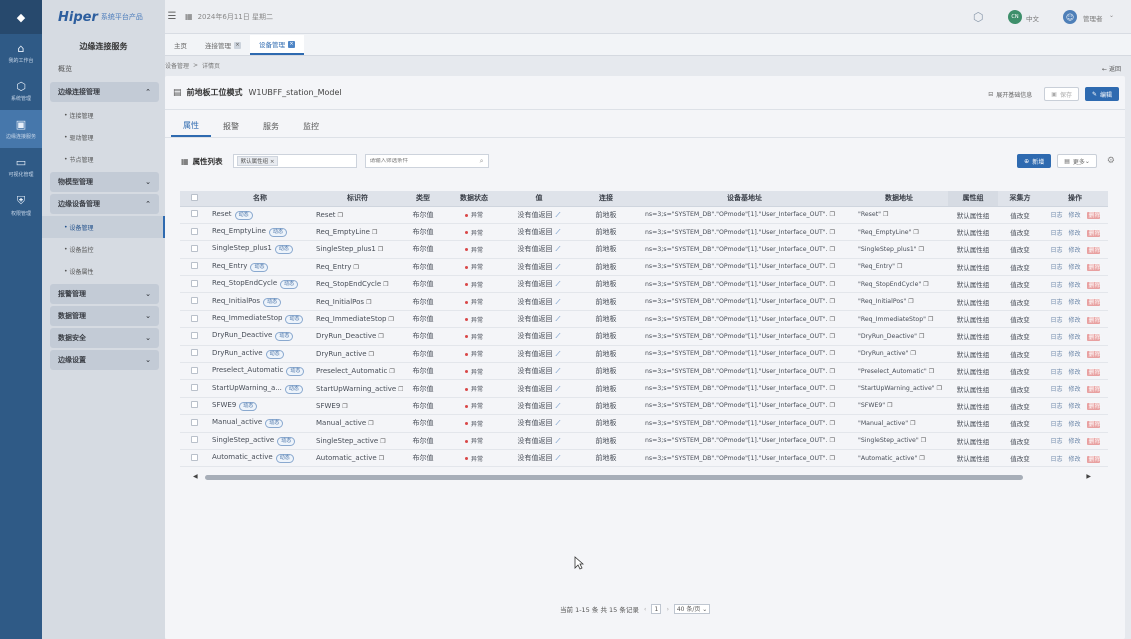 Image resolution: width=1131 pixels, height=639 pixels. What do you see at coordinates (1015, 17) in the screenshot?
I see `language-avatar: CN` at bounding box center [1015, 17].